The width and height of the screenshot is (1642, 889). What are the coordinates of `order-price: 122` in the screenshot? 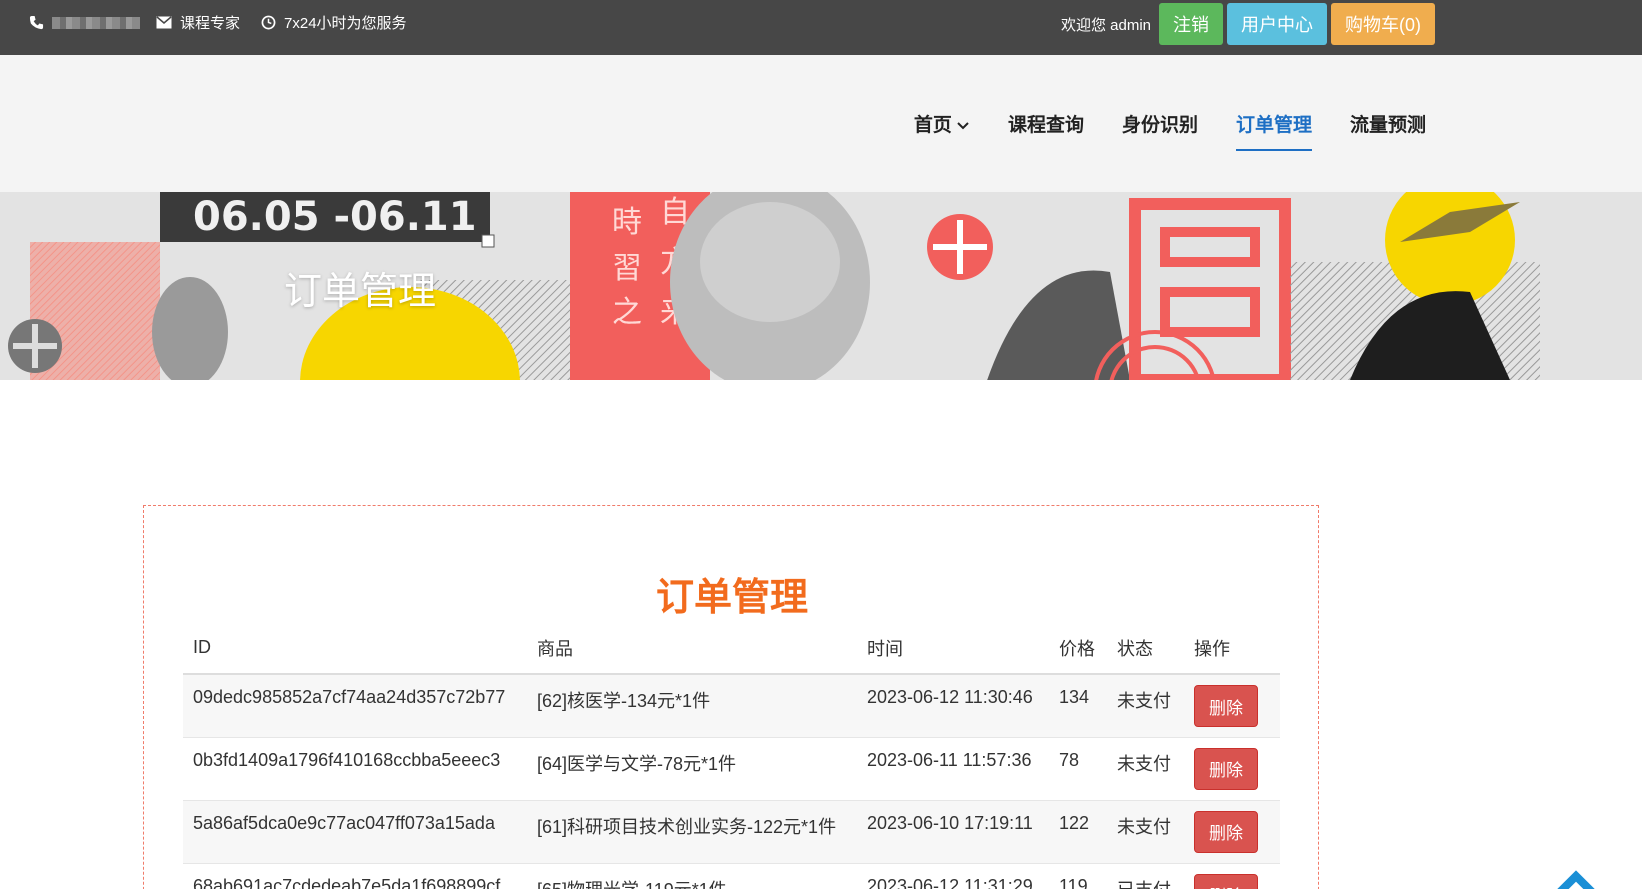 It's located at (1078, 831).